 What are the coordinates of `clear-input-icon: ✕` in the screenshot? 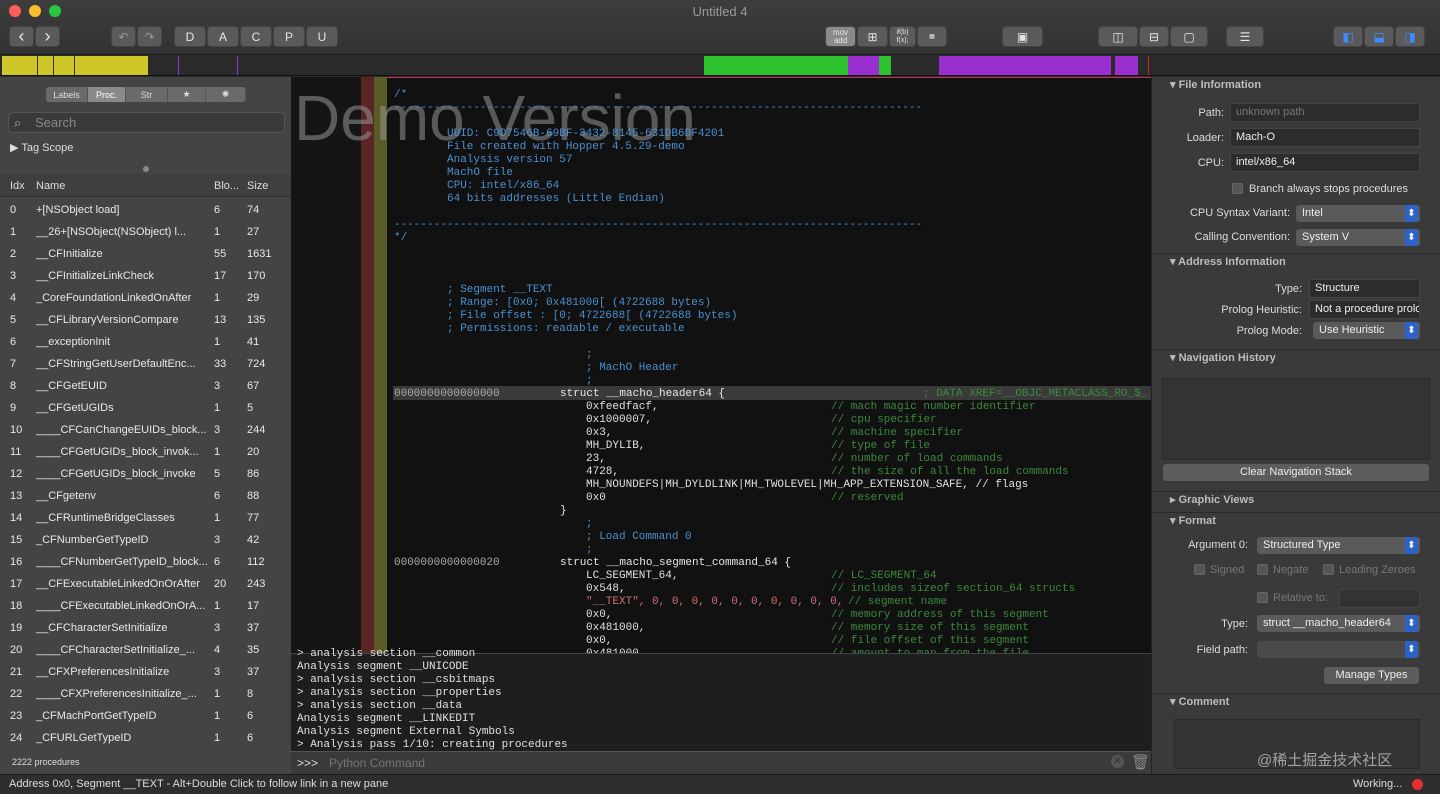 It's located at (1117, 761).